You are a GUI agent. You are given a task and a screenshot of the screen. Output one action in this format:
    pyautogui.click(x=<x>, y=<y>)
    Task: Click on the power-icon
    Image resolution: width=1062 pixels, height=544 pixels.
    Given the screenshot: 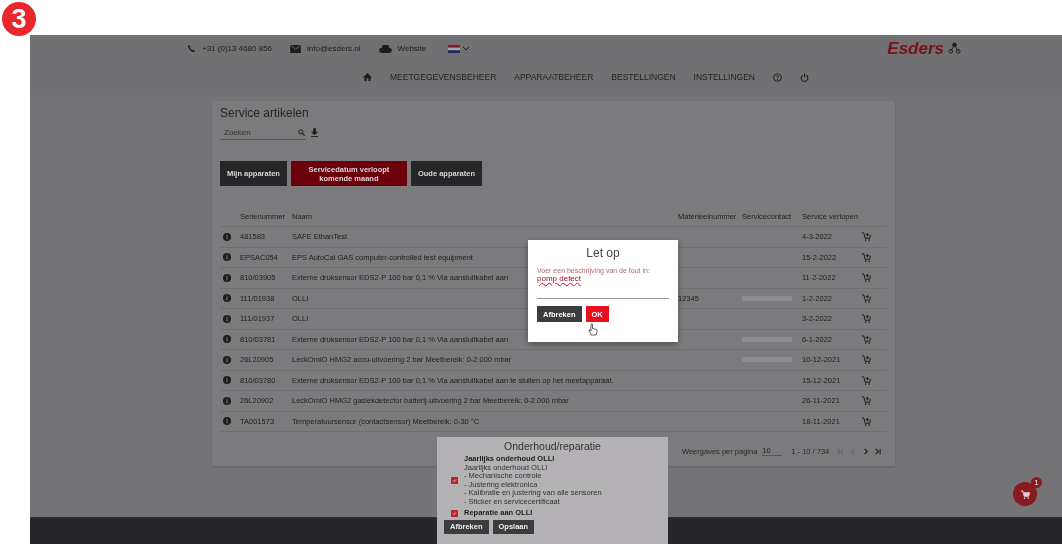 What is the action you would take?
    pyautogui.click(x=804, y=77)
    